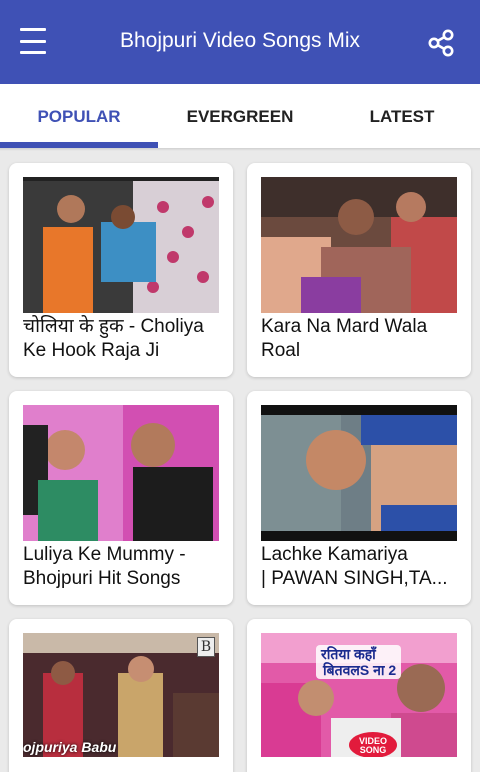  I want to click on app-title: Bhojpuri Video Songs Mix, so click(240, 40).